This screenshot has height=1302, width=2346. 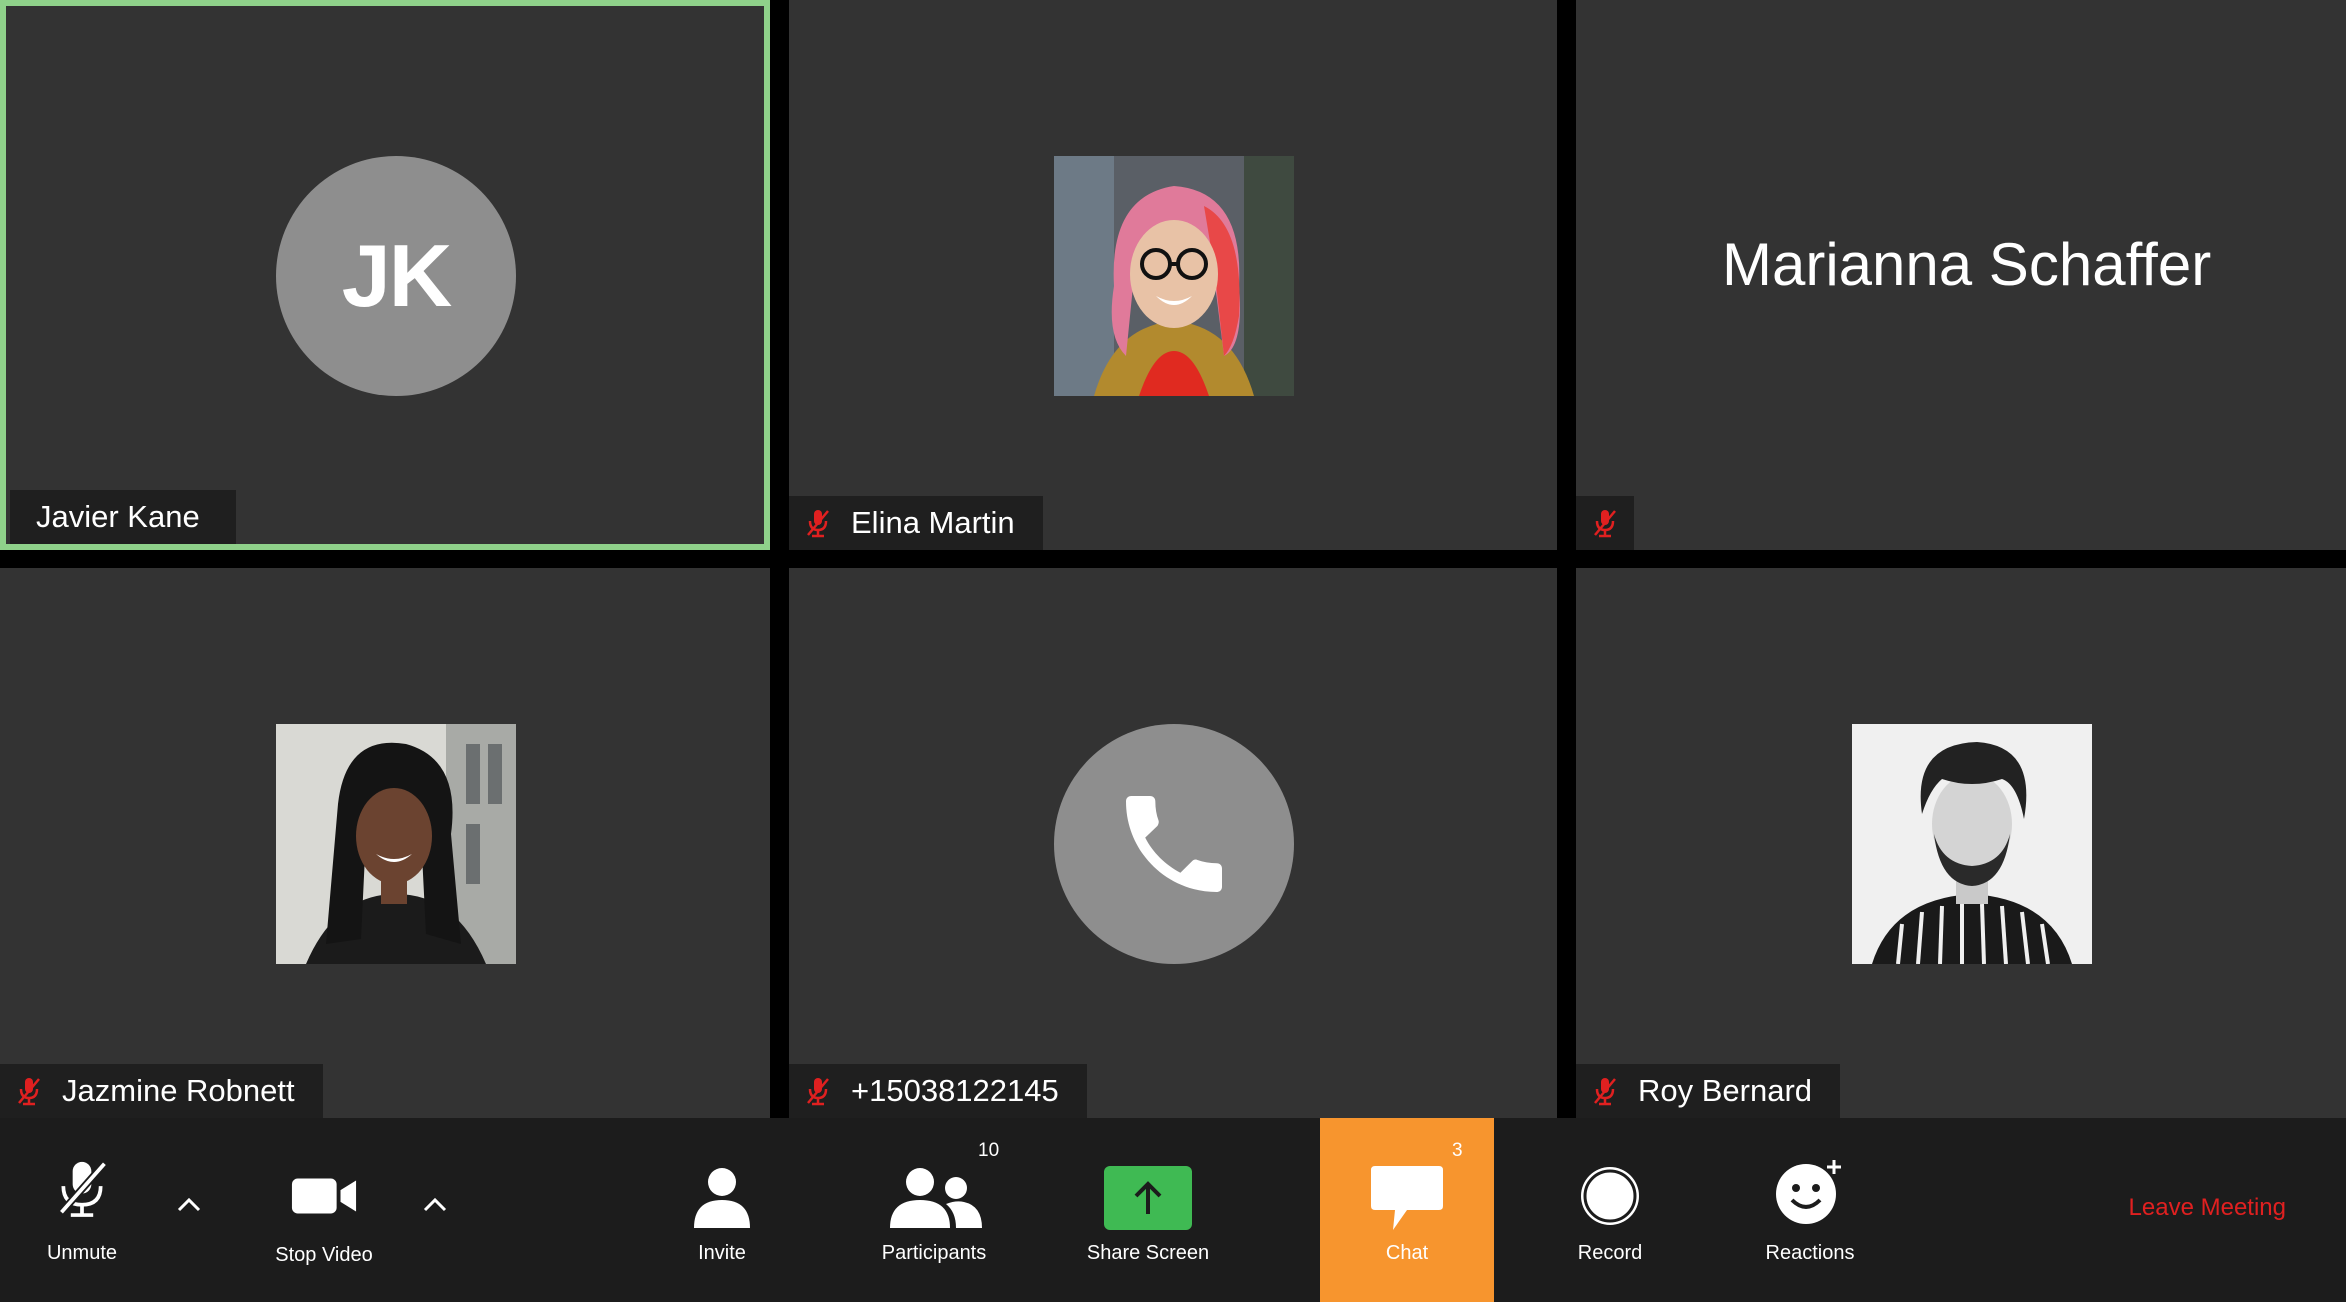 I want to click on avatar-photo-roy, so click(x=1972, y=844).